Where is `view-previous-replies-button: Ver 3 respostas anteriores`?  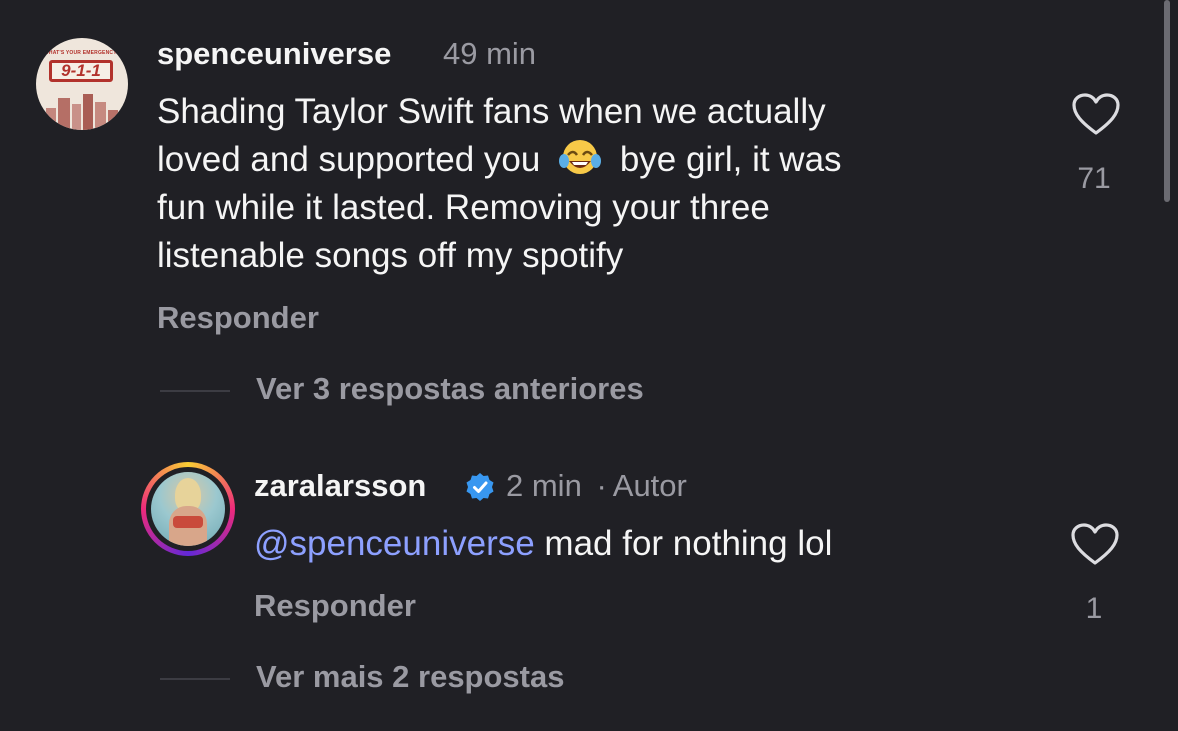 view-previous-replies-button: Ver 3 respostas anteriores is located at coordinates (450, 389).